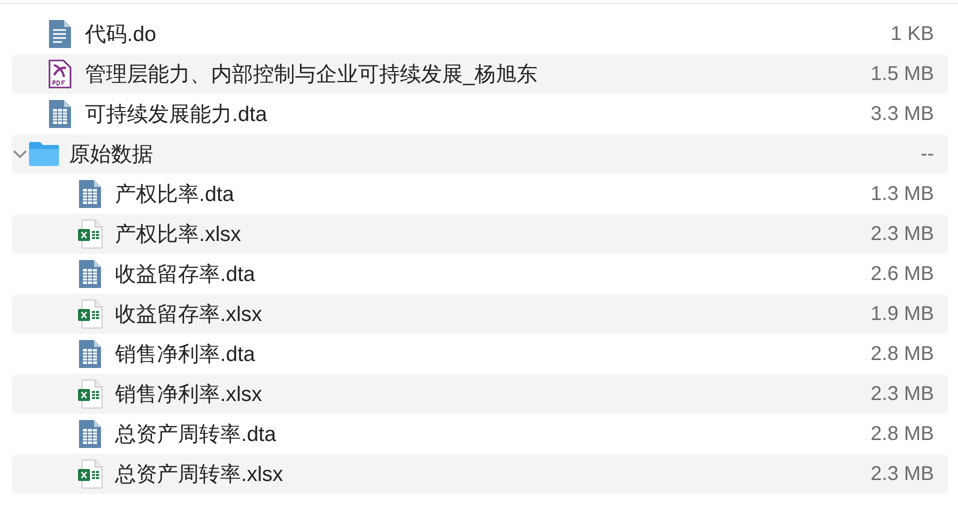 This screenshot has width=958, height=512. What do you see at coordinates (480, 34) in the screenshot?
I see `file-row: 代码.do 1 KB` at bounding box center [480, 34].